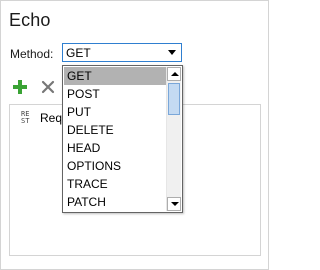 The height and width of the screenshot is (270, 320). Describe the element at coordinates (115, 184) in the screenshot. I see `option-trace: TRACE` at that location.